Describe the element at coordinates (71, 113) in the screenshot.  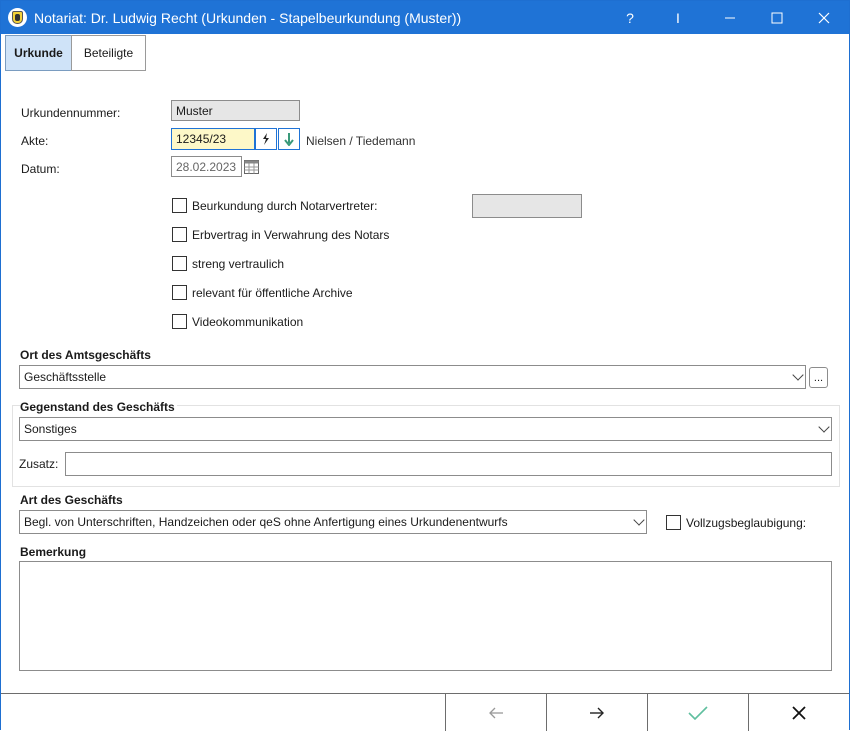
I see `urkundennummer-label: Urkundennummer:` at that location.